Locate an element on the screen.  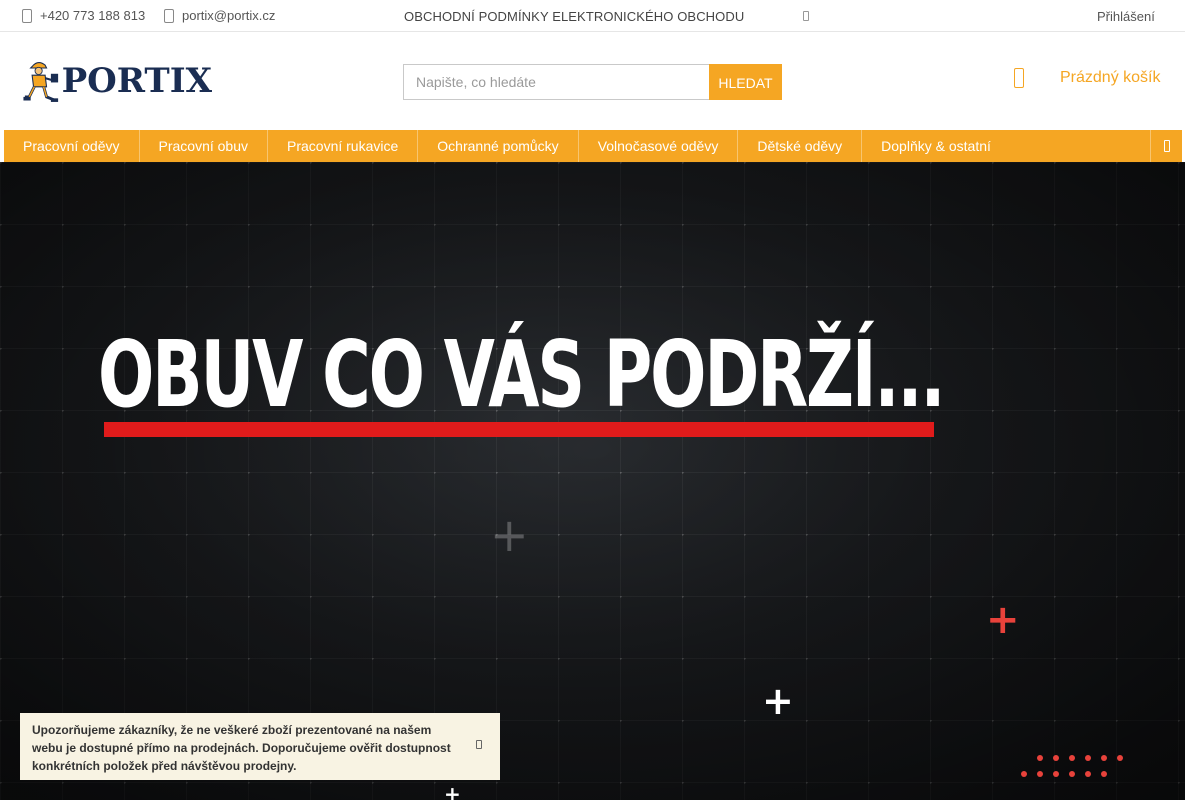
site-header: PORTIX HLEDAT Prázdný košík is located at coordinates (592, 81).